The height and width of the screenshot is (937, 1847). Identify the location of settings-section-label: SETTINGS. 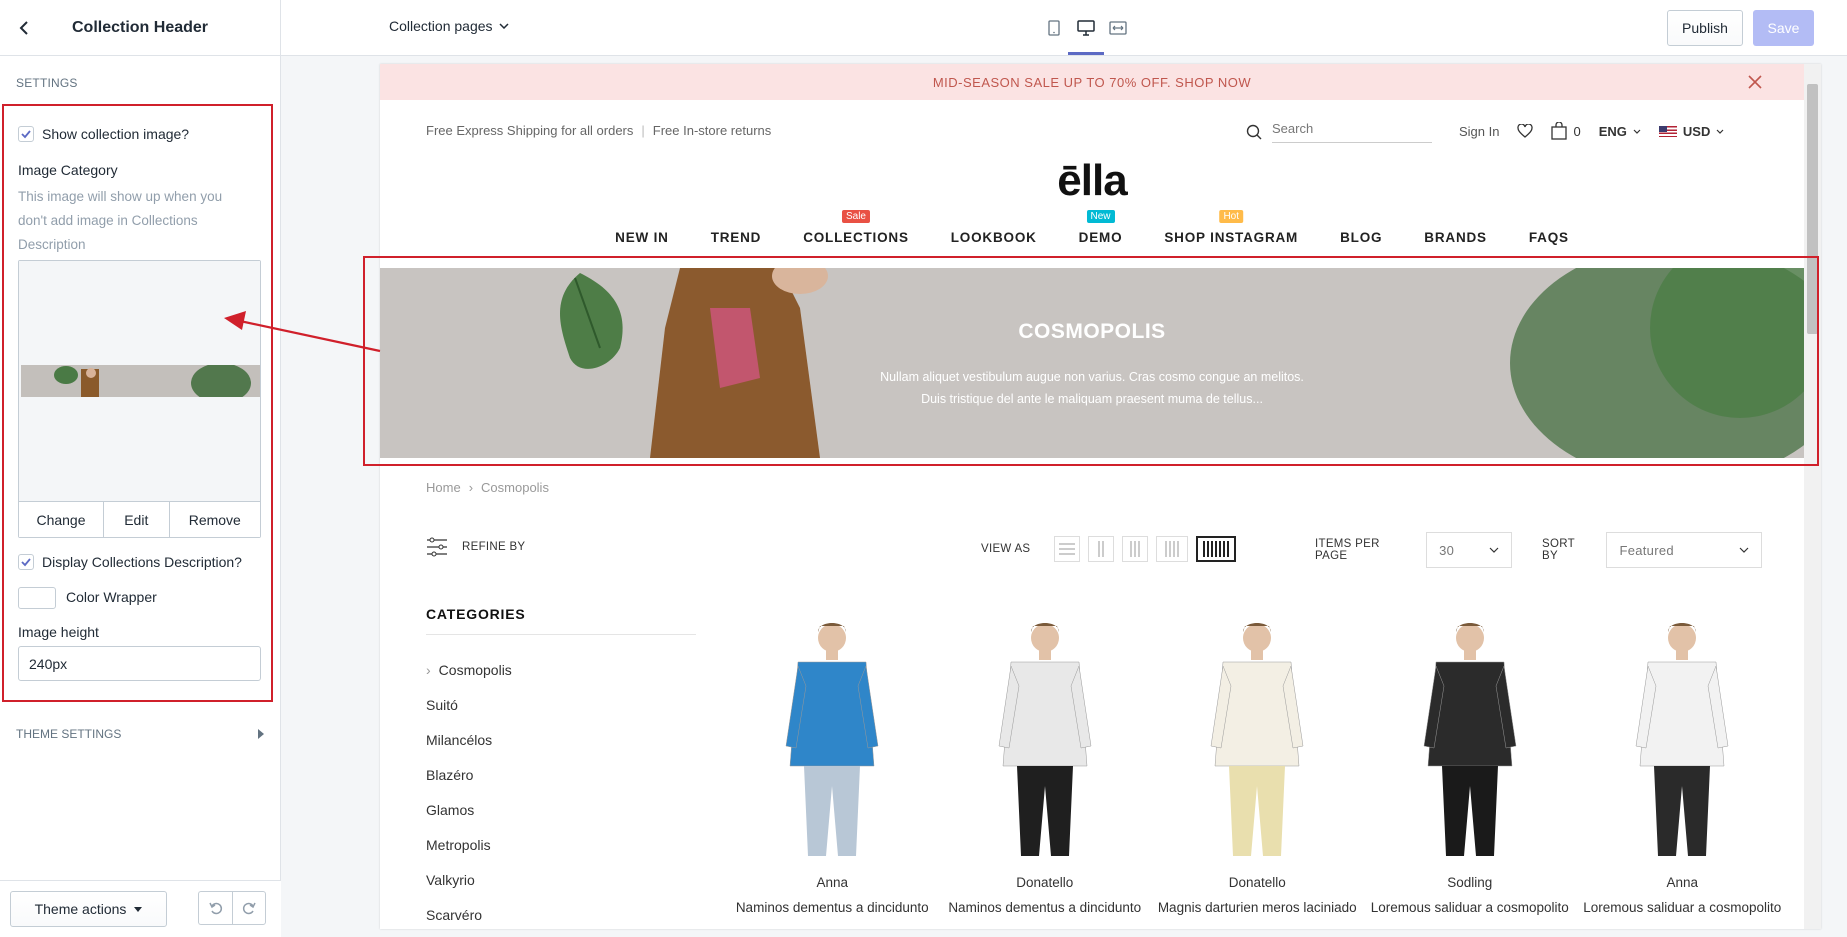
(47, 83).